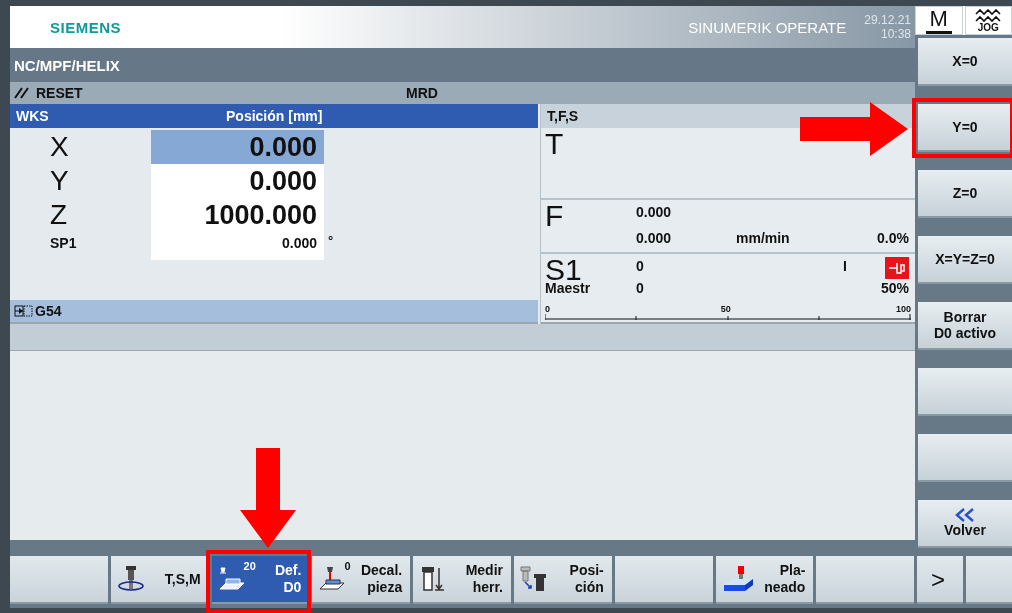 This screenshot has height=613, width=1012. Describe the element at coordinates (59, 215) in the screenshot. I see `axis-name: Z` at that location.